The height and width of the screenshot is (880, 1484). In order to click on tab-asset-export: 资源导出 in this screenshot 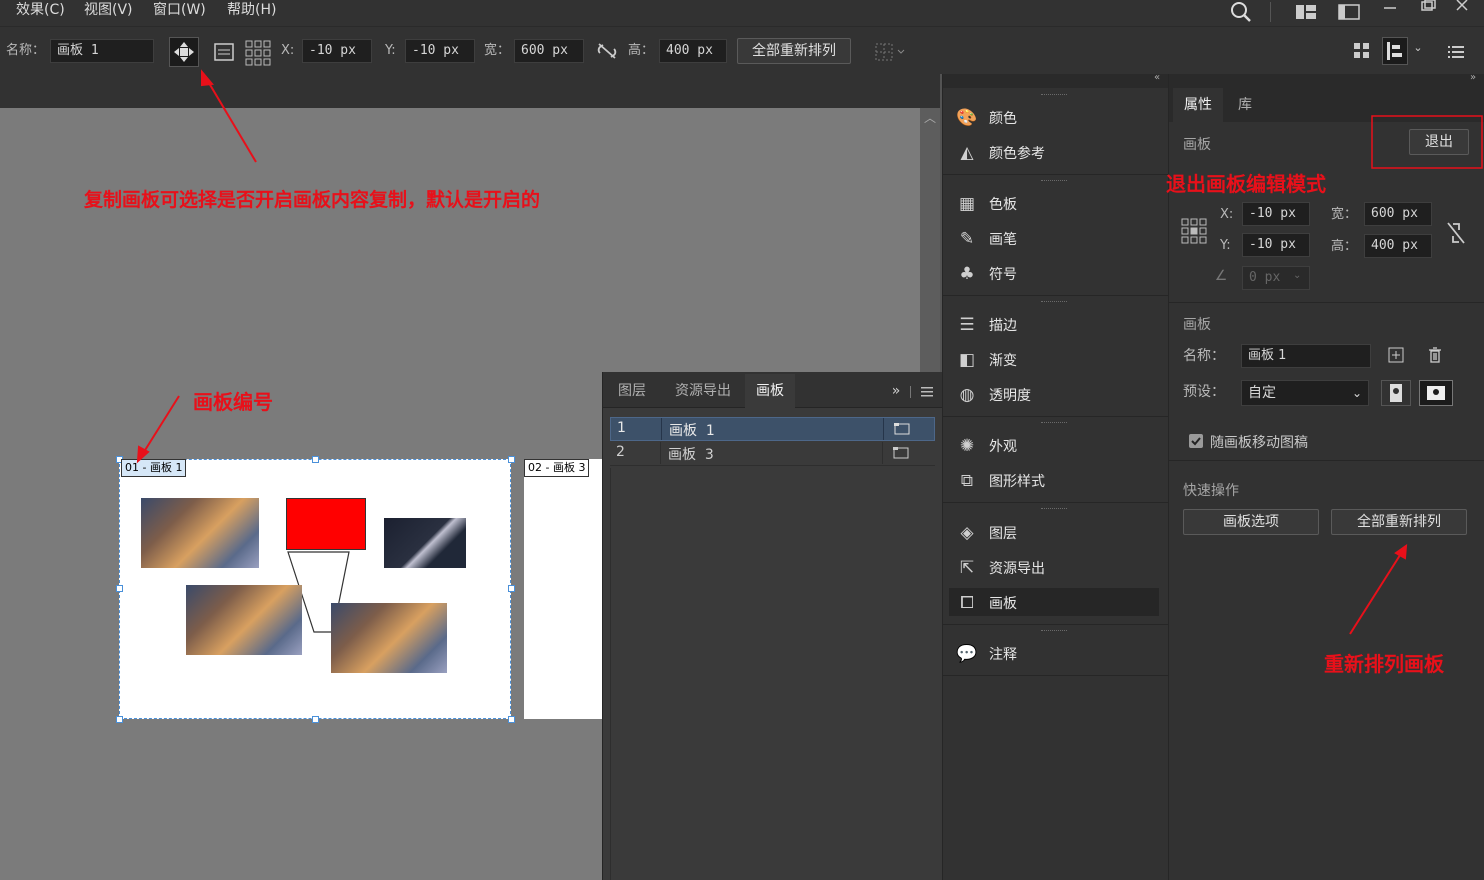, I will do `click(703, 391)`.